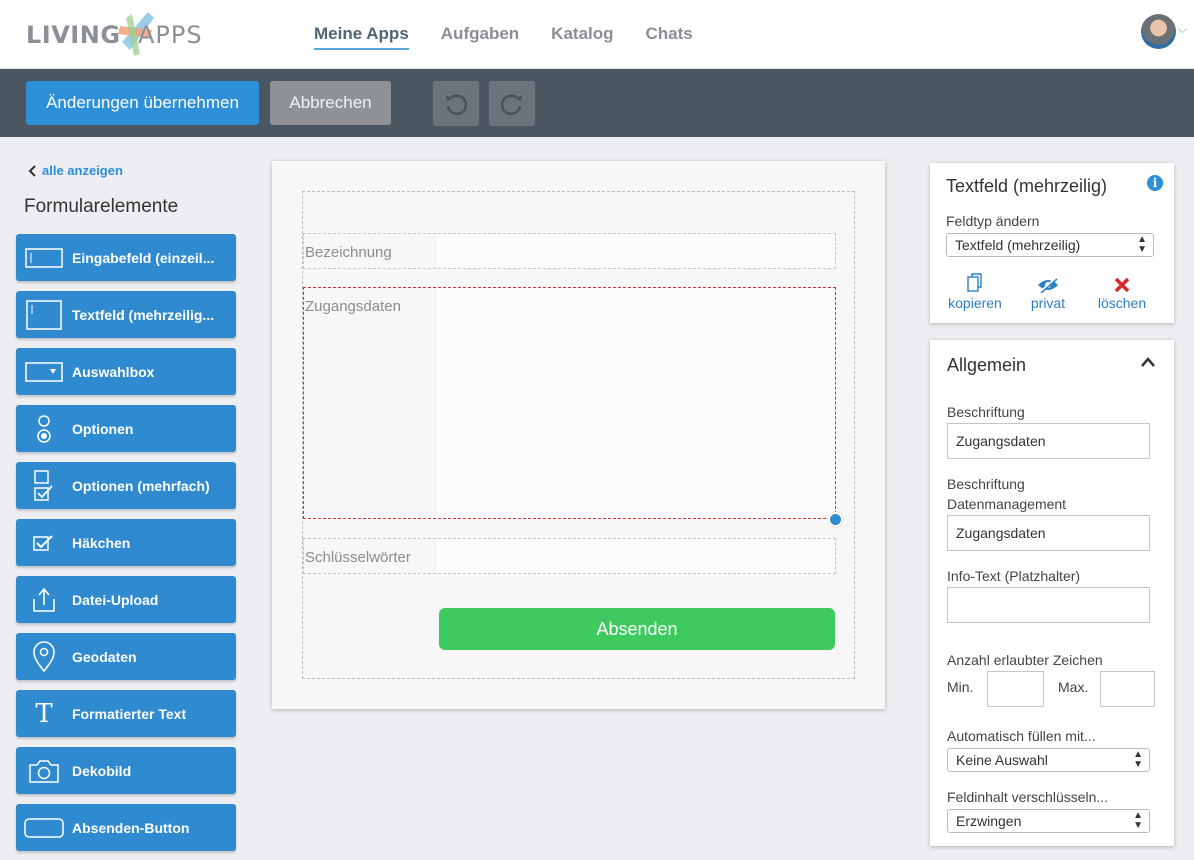  I want to click on info-text-label: Info-Text (Platzhalter), so click(1014, 576).